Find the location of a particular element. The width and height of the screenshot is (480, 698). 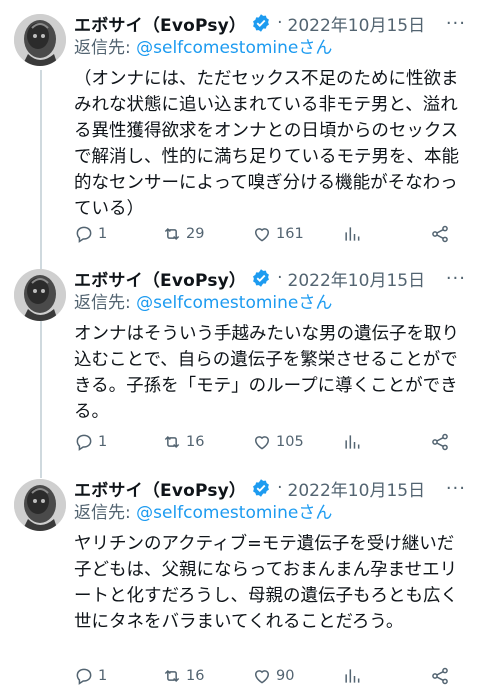

like-button: 105 is located at coordinates (278, 442).